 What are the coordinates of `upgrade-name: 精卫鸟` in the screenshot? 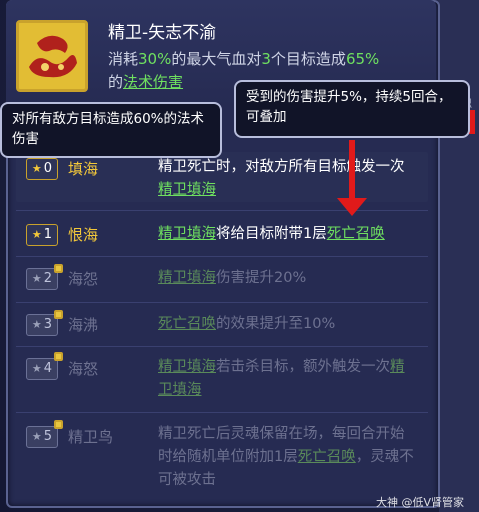 It's located at (91, 437).